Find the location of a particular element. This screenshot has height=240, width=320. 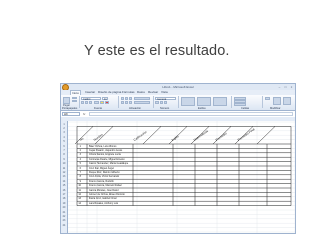

student-name: Franco Garcia, Marcelo Rafael is located at coordinates (105, 186).